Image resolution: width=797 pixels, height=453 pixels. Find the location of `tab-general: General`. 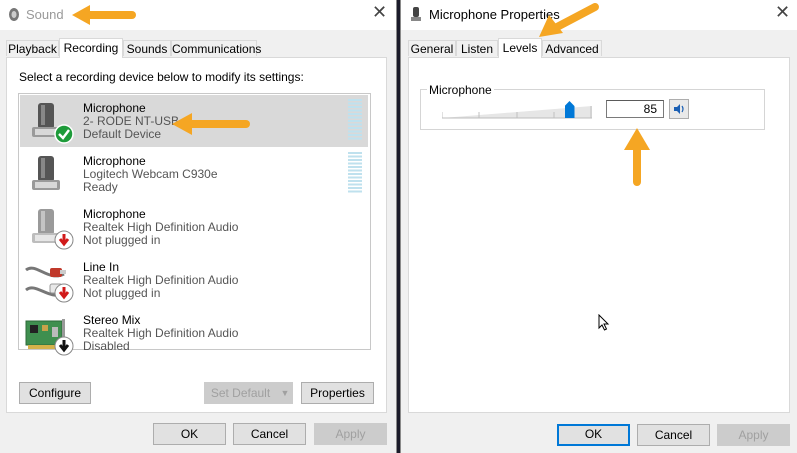

tab-general: General is located at coordinates (432, 48).